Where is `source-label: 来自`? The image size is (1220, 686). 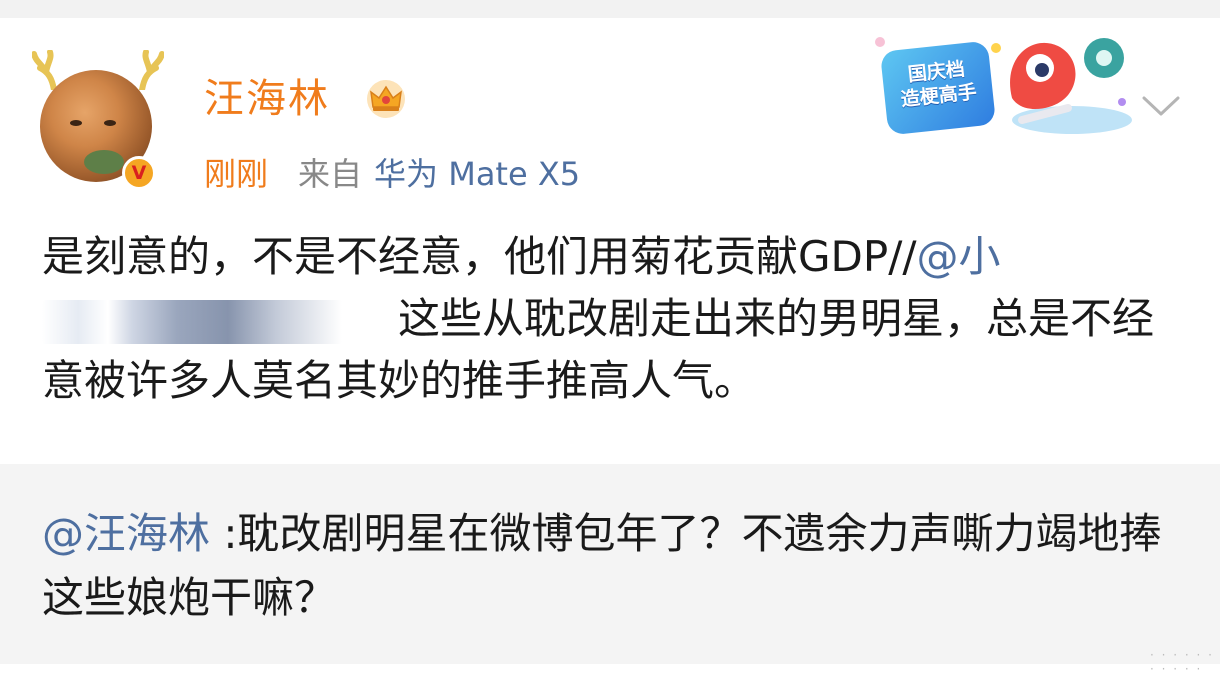
source-label: 来自 is located at coordinates (330, 174).